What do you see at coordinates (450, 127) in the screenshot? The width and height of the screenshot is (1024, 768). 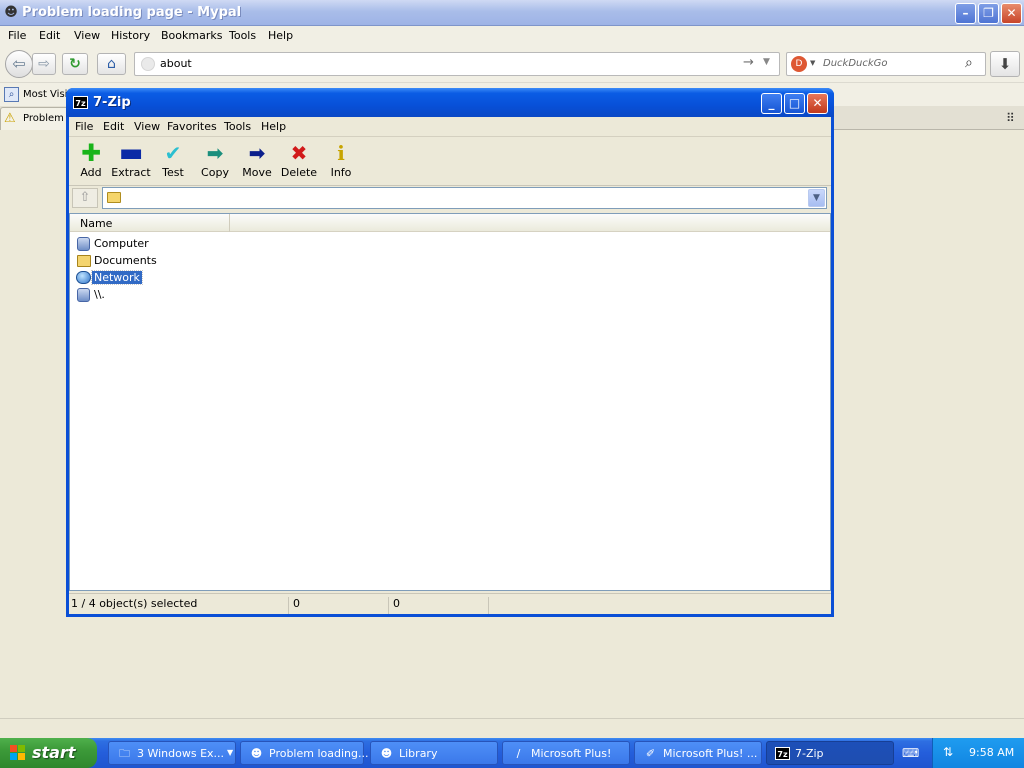 I see `7zip-menu-bar: File Edit View Favorites Tools Help` at bounding box center [450, 127].